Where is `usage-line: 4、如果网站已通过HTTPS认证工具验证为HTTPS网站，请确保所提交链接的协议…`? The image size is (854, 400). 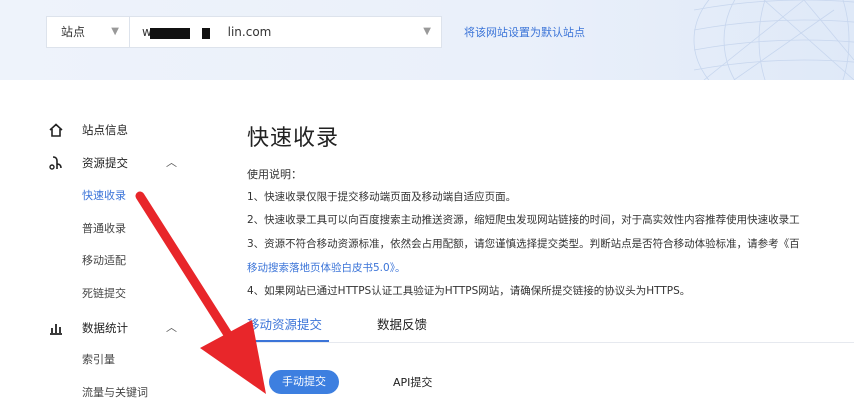
usage-line: 4、如果网站已通过HTTPS认证工具验证为HTTPS网站，请确保所提交链接的协议… is located at coordinates (469, 291).